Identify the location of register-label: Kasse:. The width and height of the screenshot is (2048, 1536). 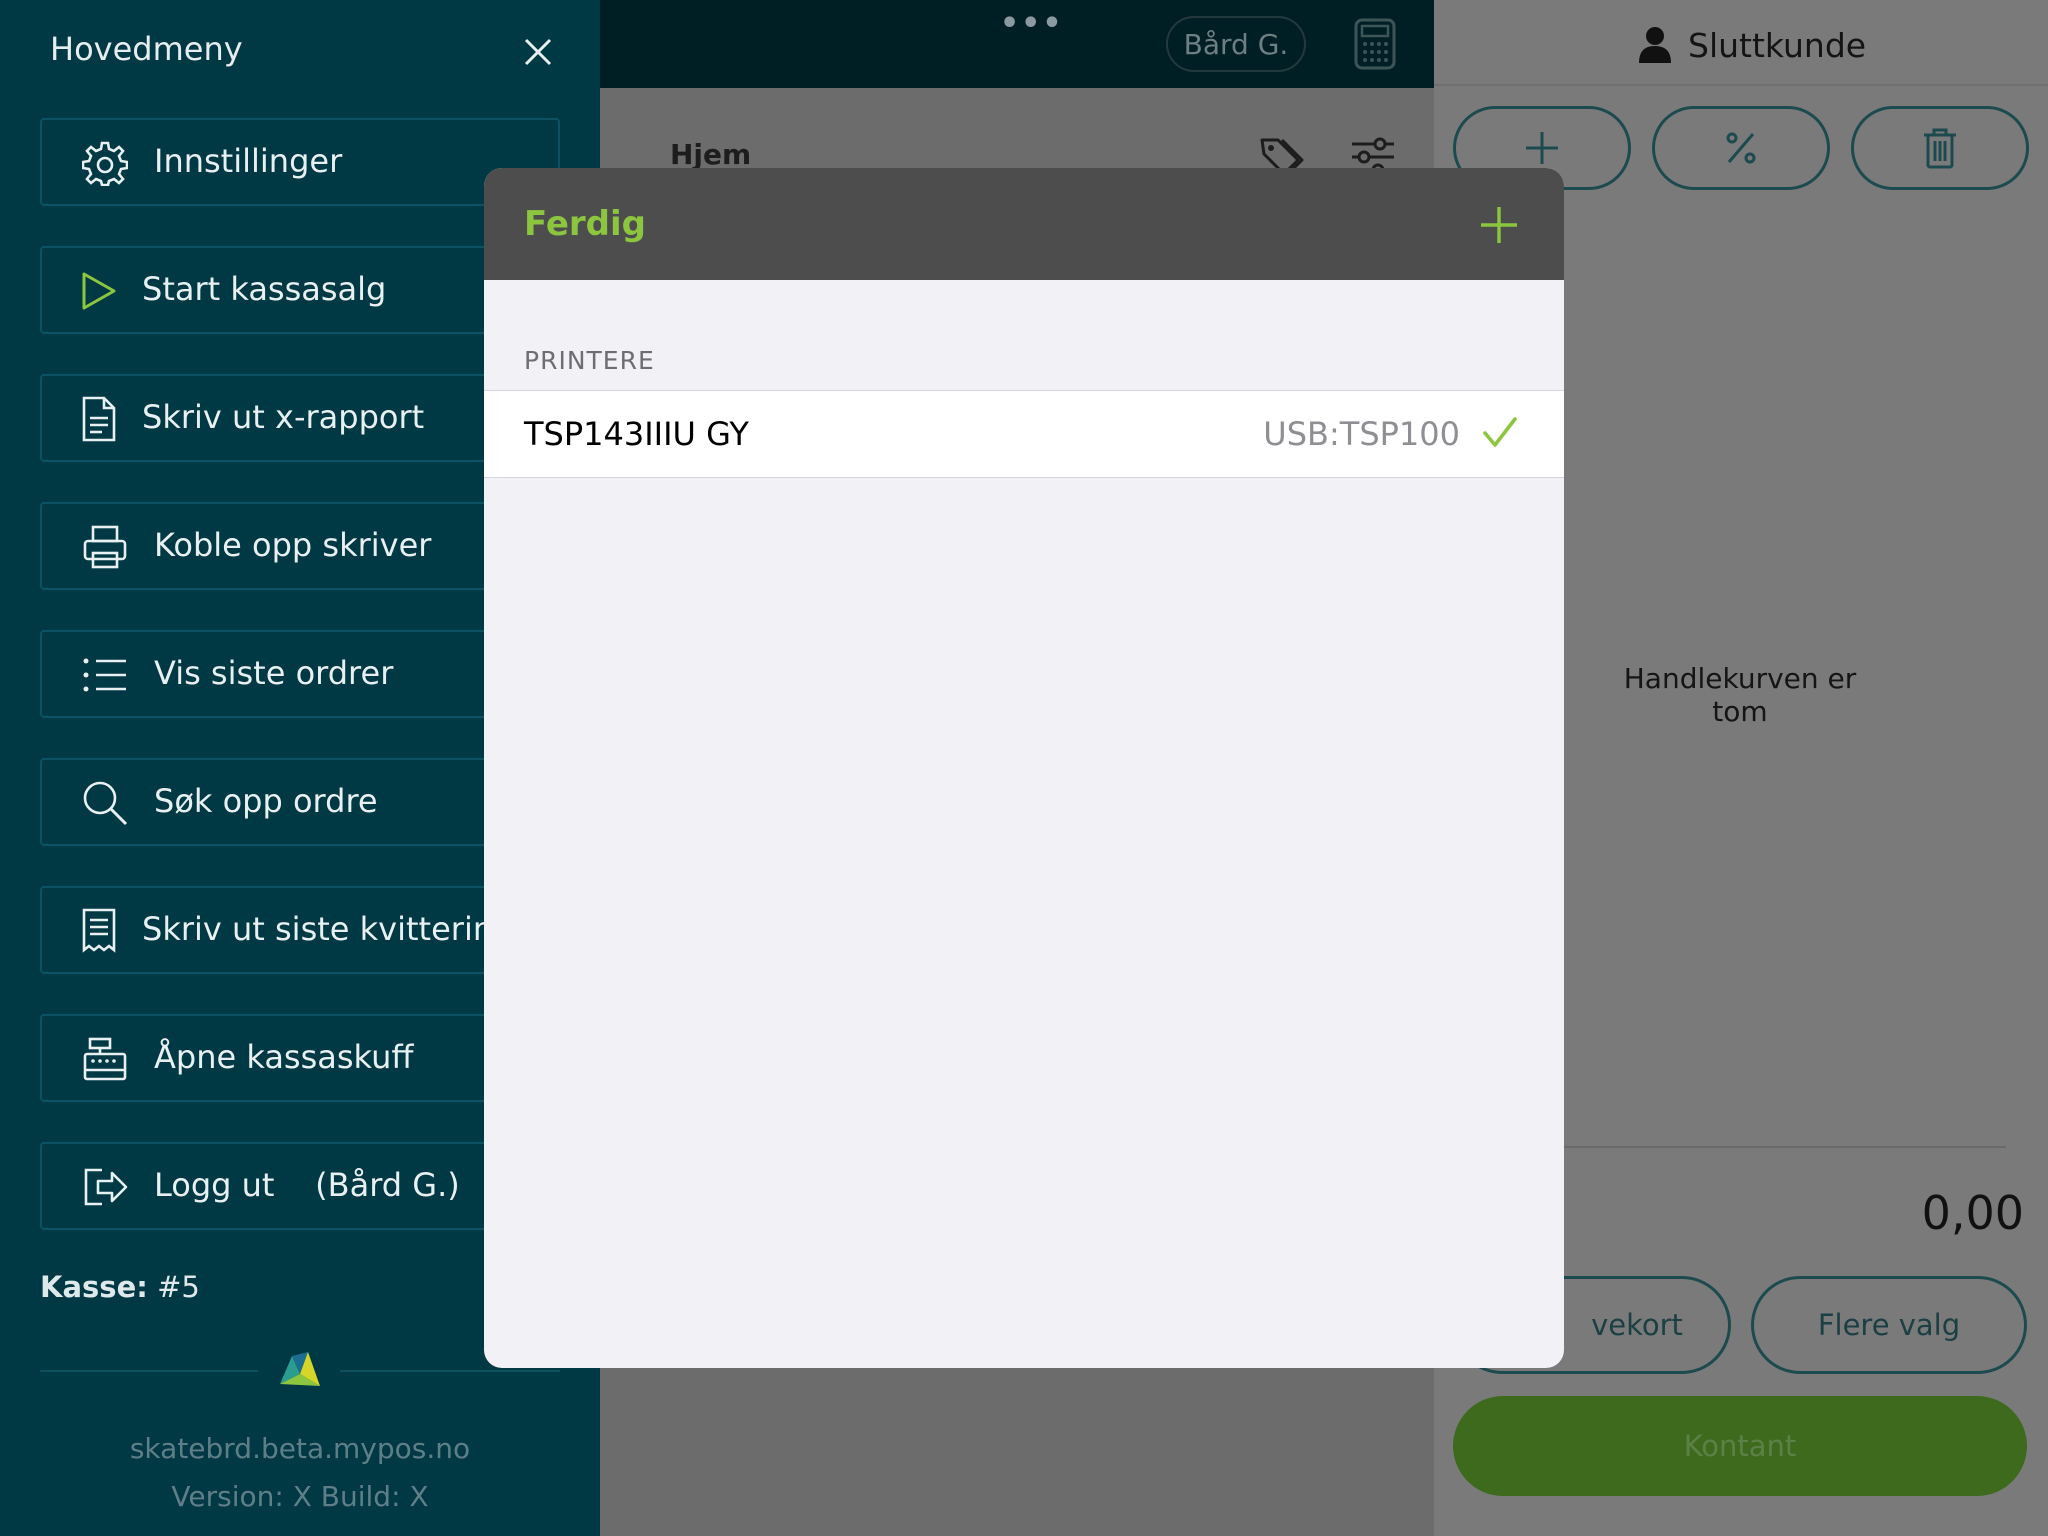
(94, 1287).